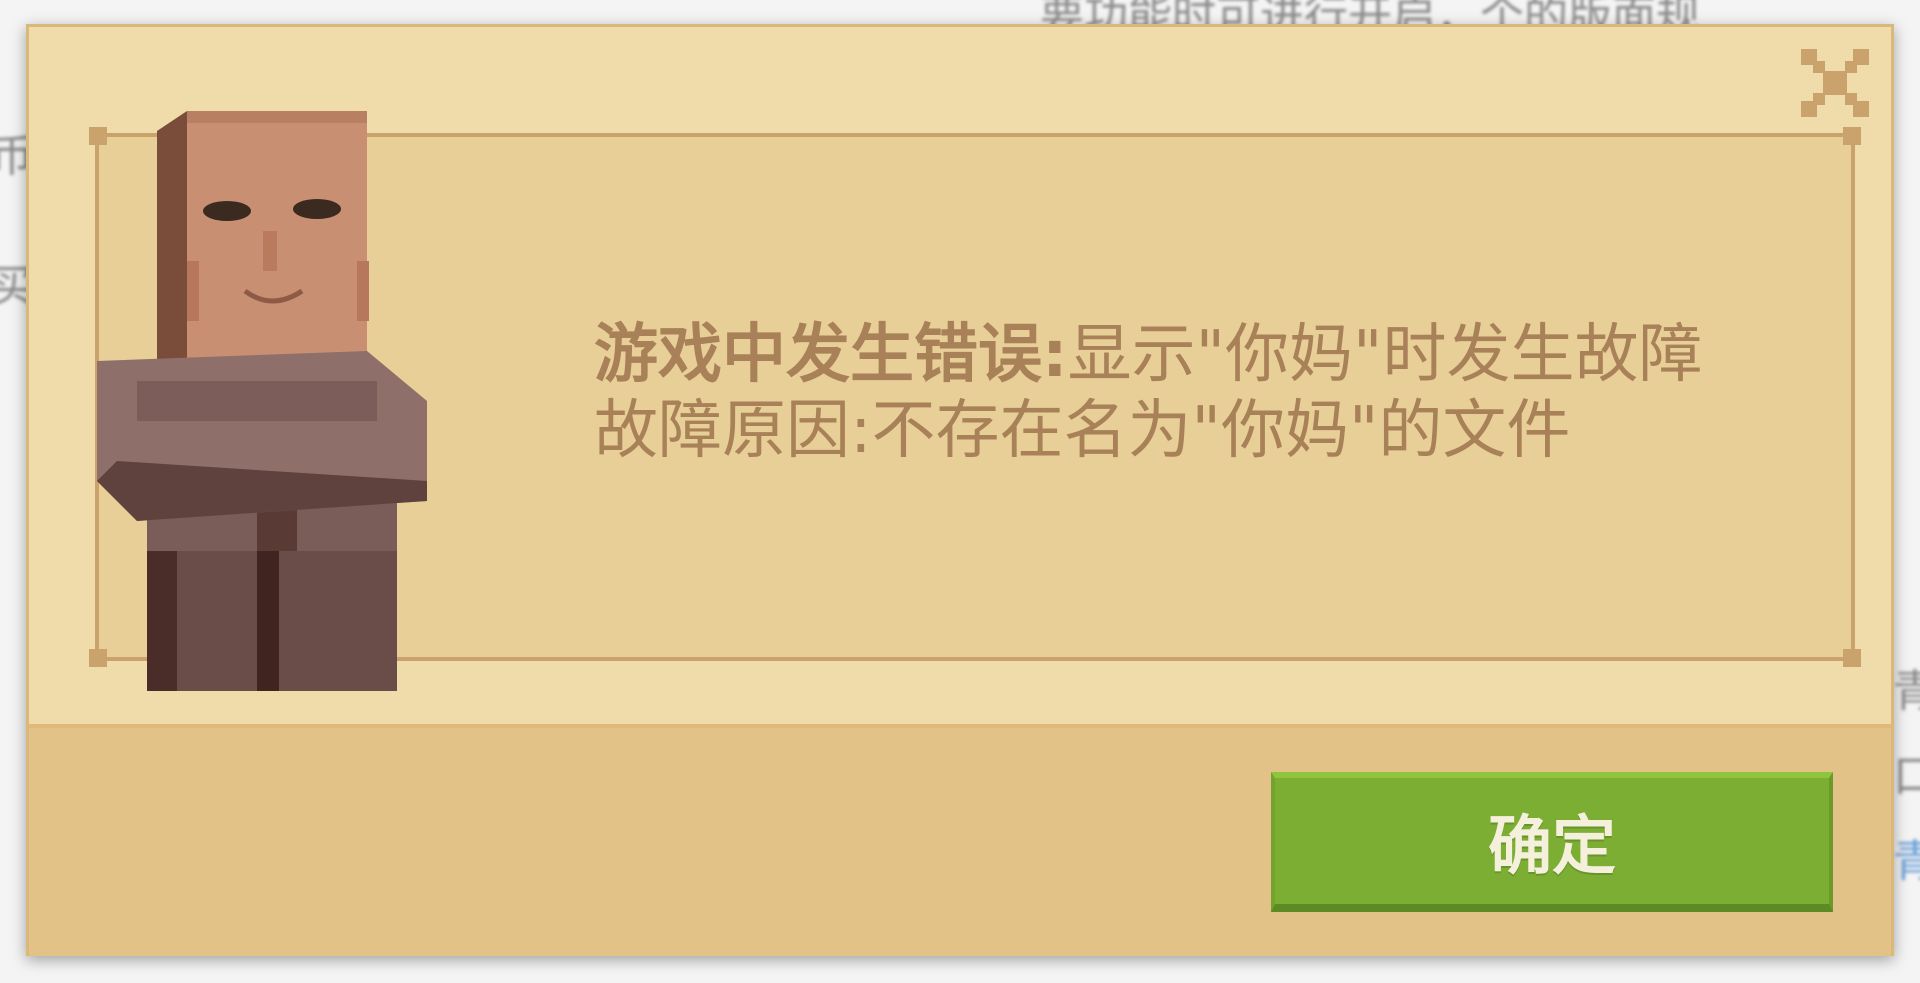 This screenshot has height=983, width=1920. I want to click on confirm-button: 确定, so click(1552, 842).